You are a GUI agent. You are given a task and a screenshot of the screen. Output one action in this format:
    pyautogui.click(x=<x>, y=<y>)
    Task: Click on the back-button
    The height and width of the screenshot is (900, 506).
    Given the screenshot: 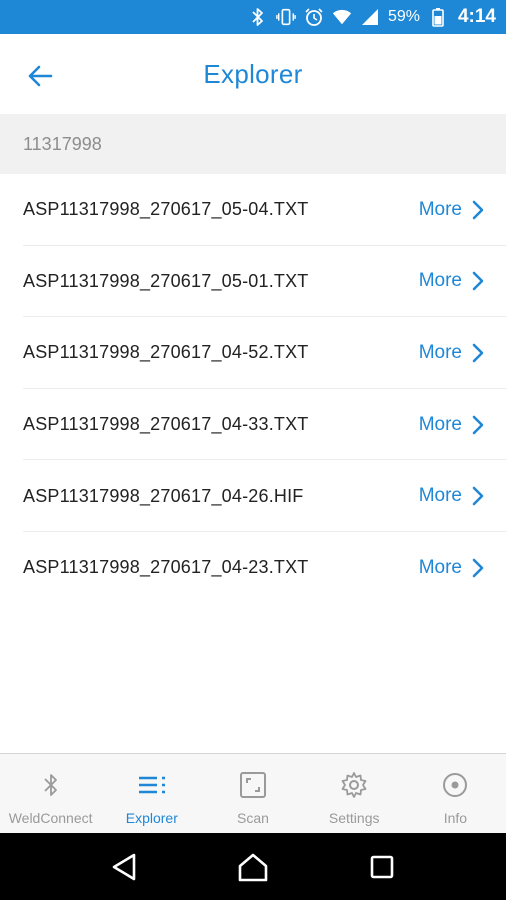 What is the action you would take?
    pyautogui.click(x=40, y=76)
    